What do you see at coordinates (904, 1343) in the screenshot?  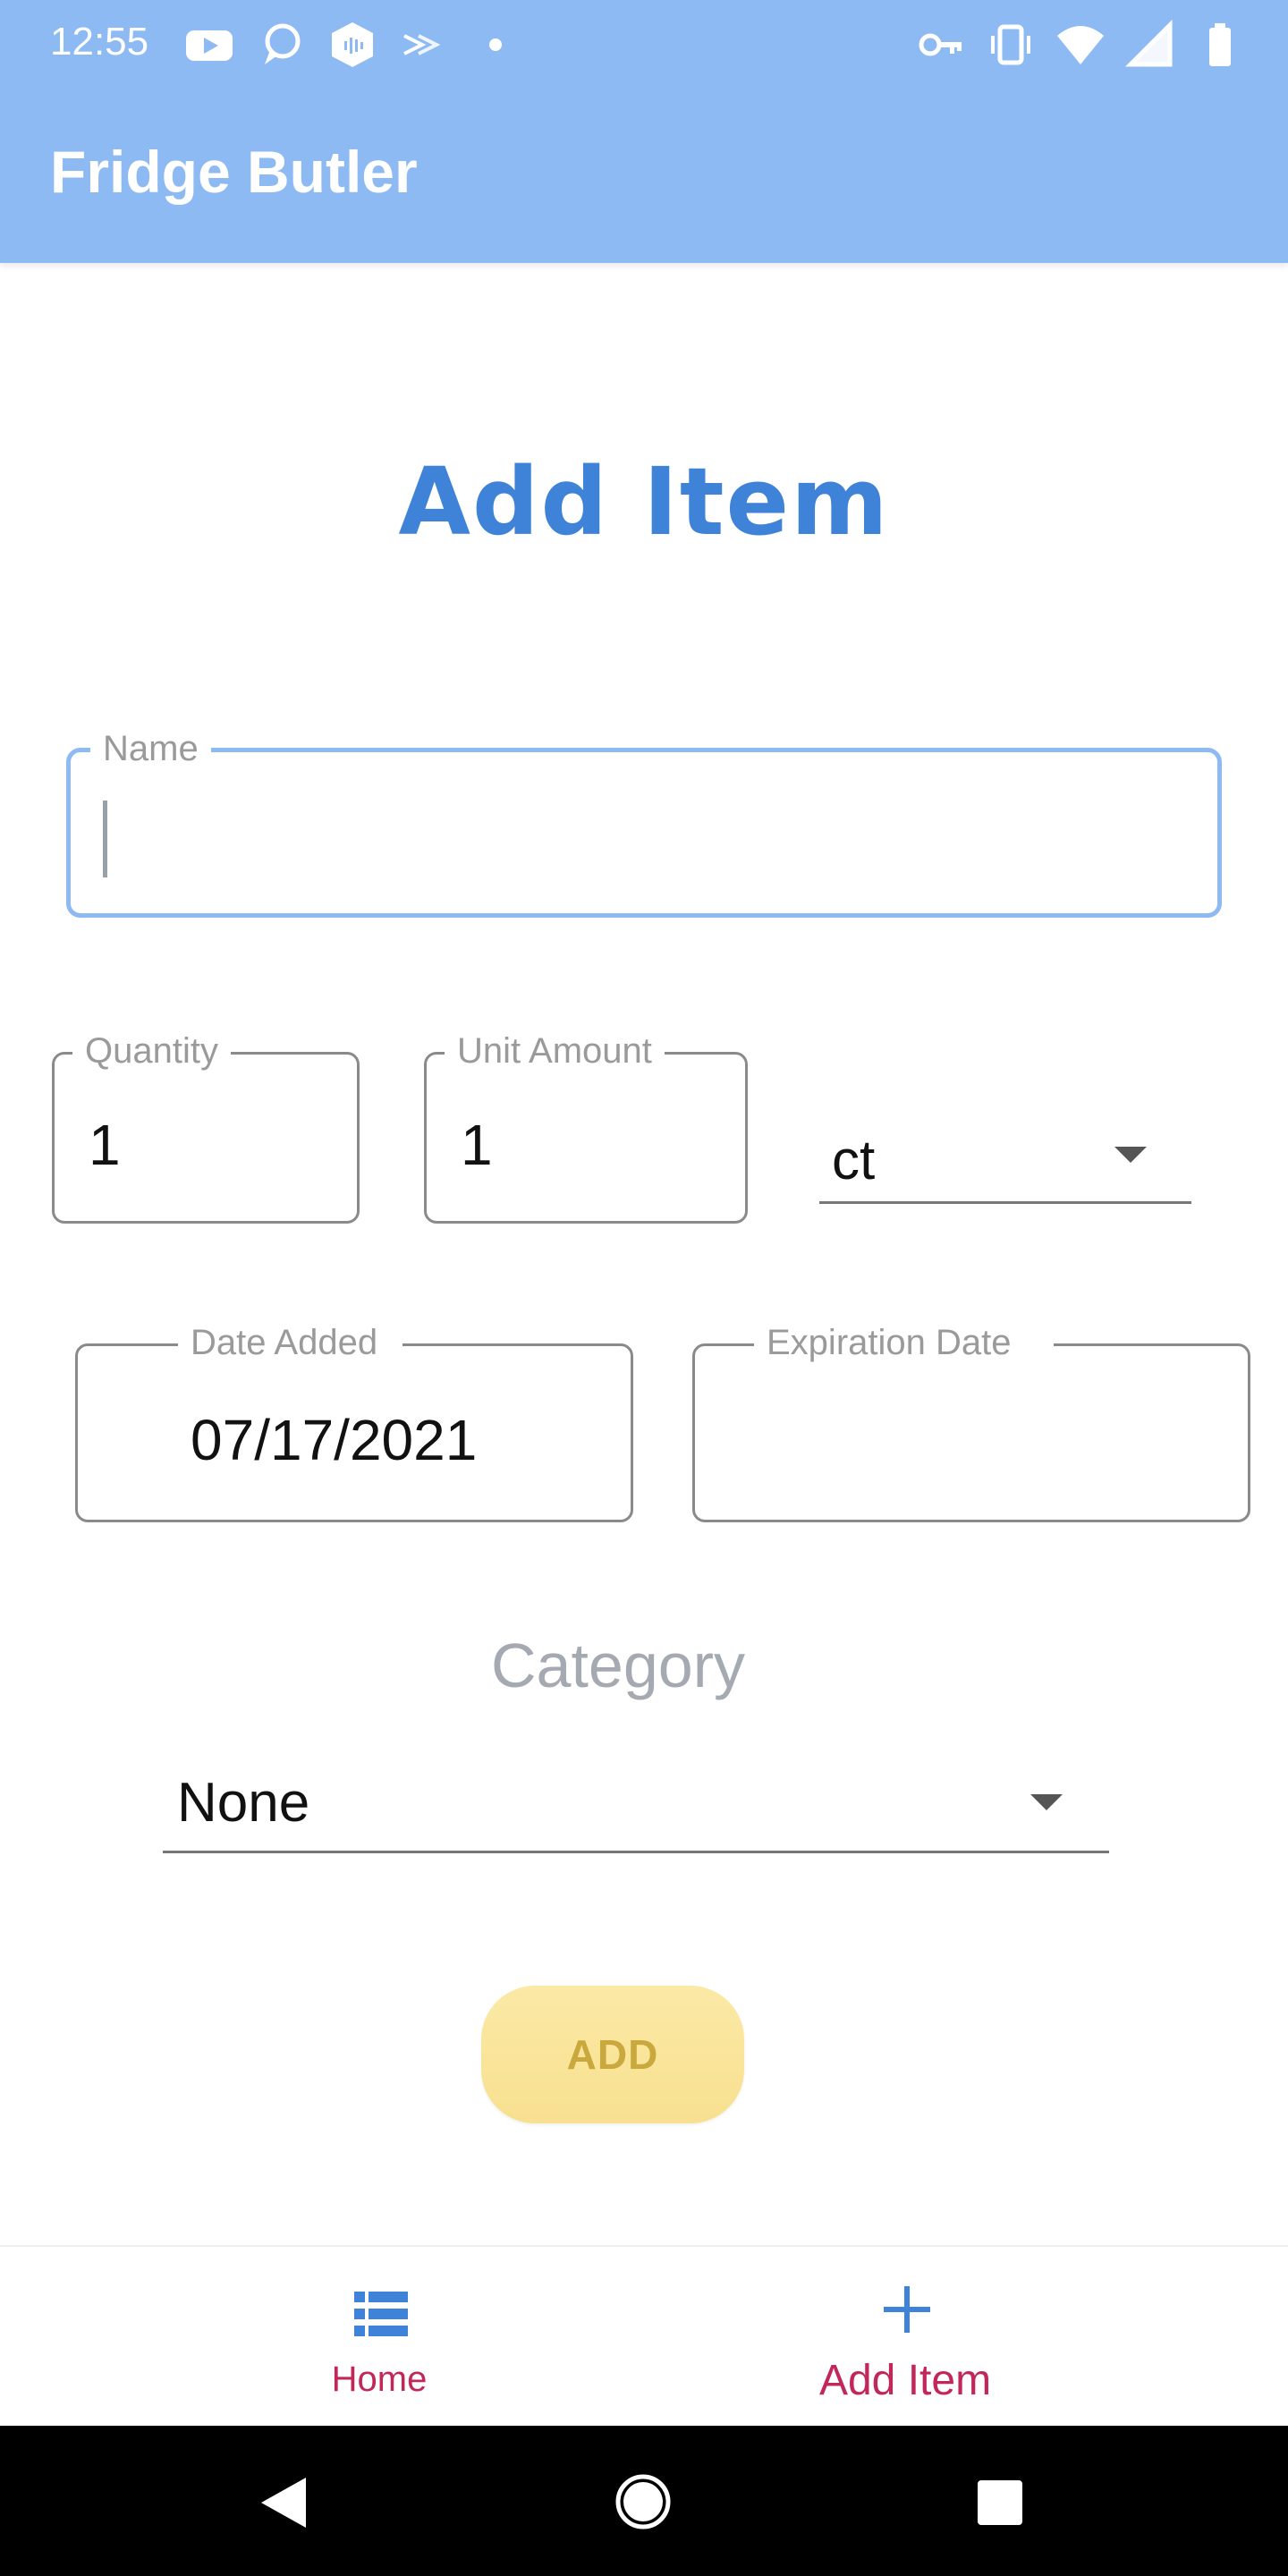 I see `expiration-date-label: Expiration Date` at bounding box center [904, 1343].